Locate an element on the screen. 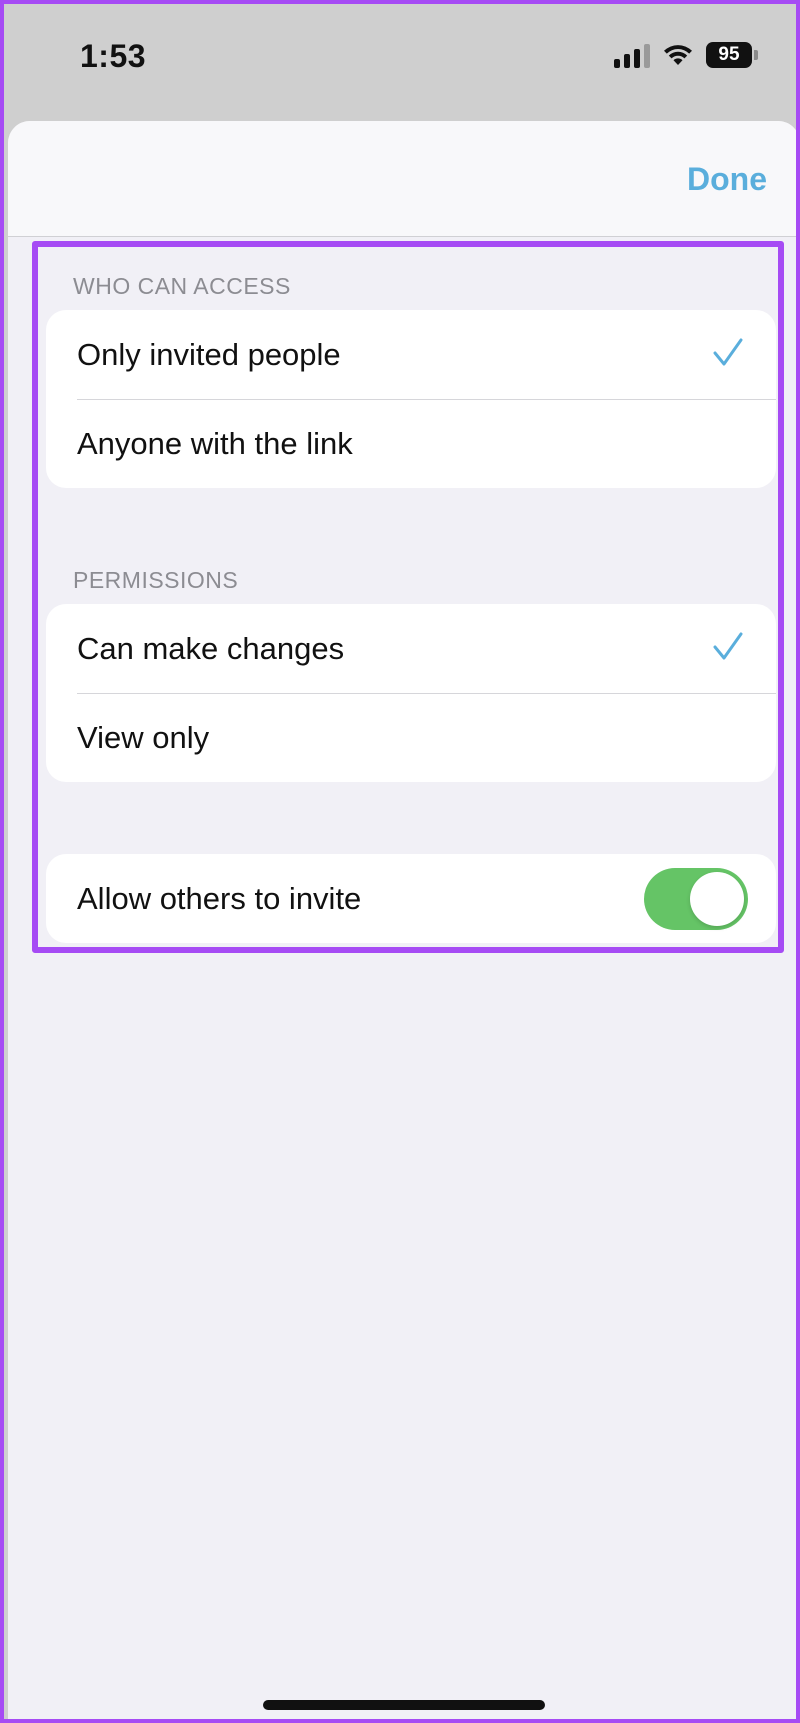  status-time: 1:53 is located at coordinates (113, 56).